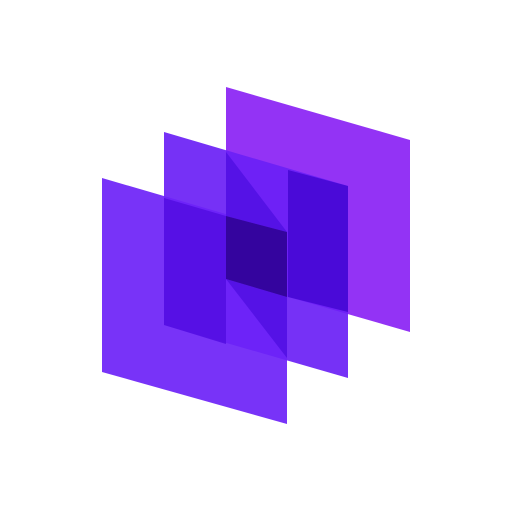 The height and width of the screenshot is (512, 512). I want to click on overlap-band-right, so click(318, 241).